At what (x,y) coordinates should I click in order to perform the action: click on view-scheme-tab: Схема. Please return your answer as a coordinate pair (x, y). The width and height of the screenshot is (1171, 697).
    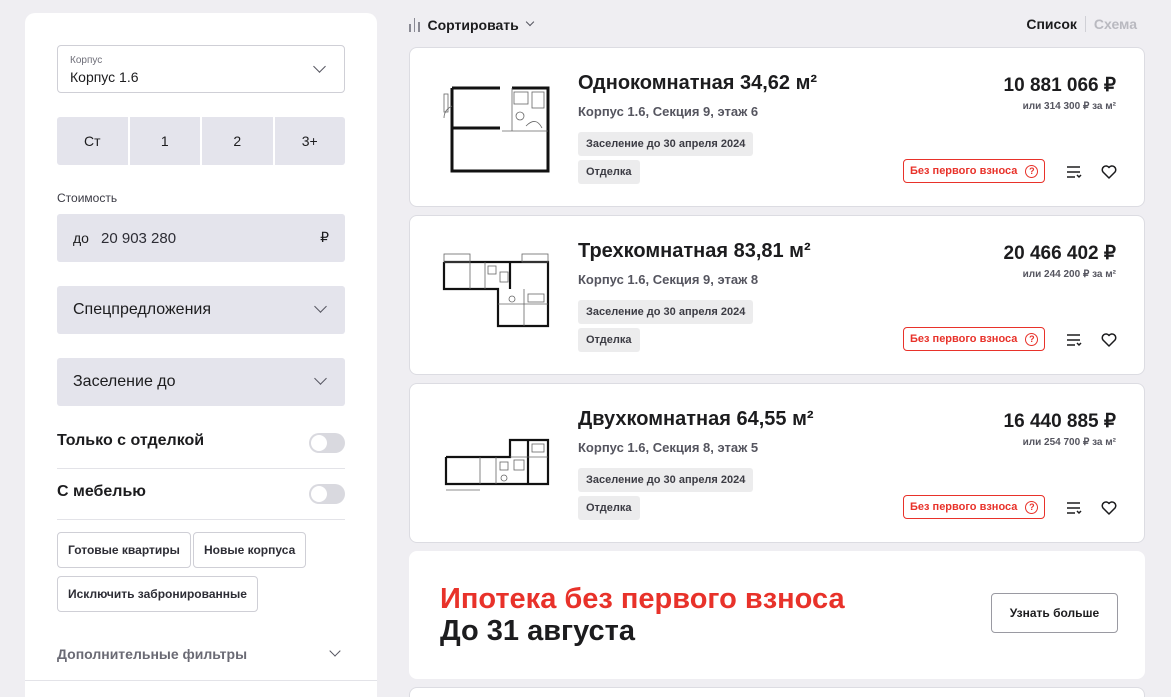
    Looking at the image, I should click on (1115, 24).